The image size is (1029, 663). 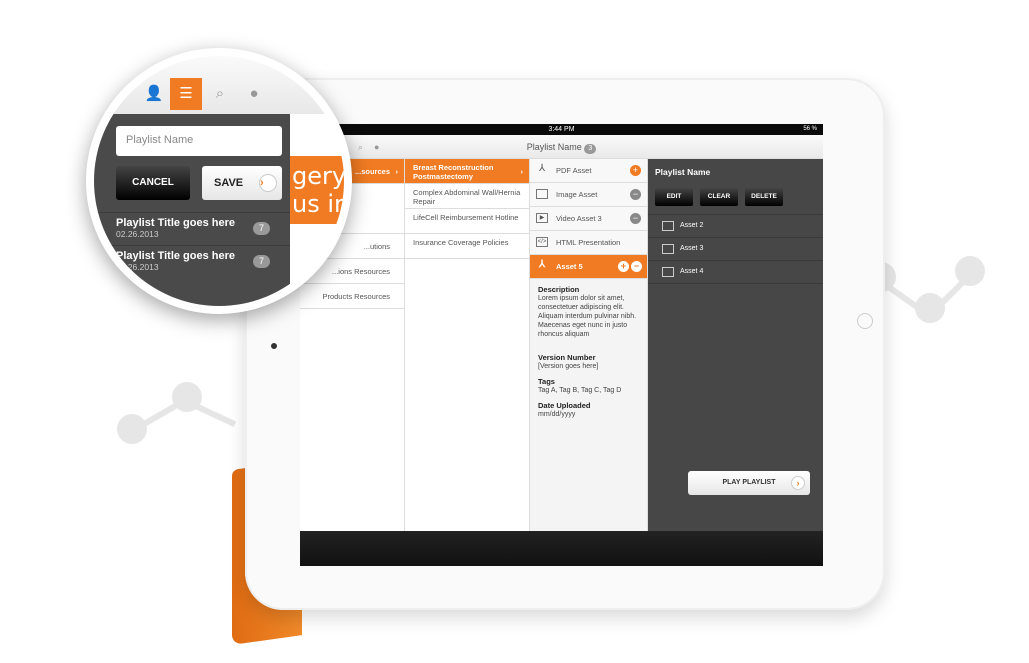 What do you see at coordinates (588, 243) in the screenshot?
I see `asset-item: </> HTML Presentation` at bounding box center [588, 243].